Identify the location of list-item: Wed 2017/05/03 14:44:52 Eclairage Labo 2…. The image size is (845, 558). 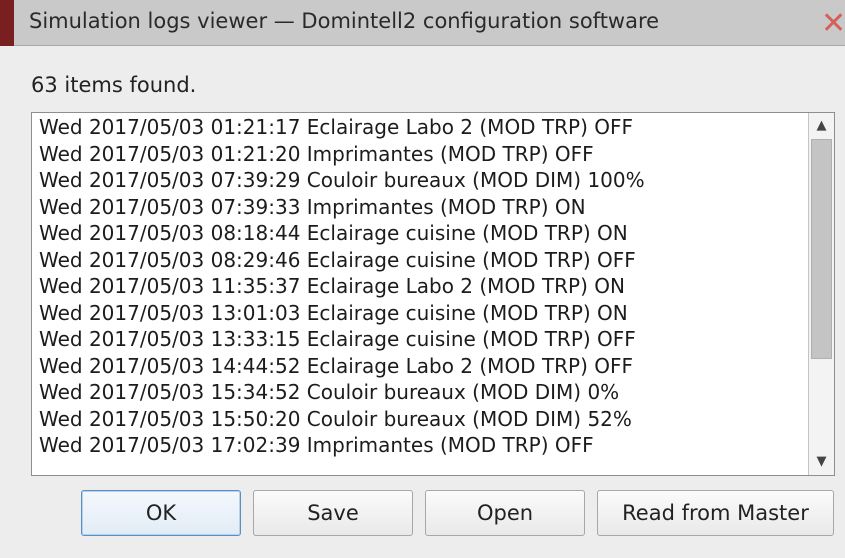
(336, 366).